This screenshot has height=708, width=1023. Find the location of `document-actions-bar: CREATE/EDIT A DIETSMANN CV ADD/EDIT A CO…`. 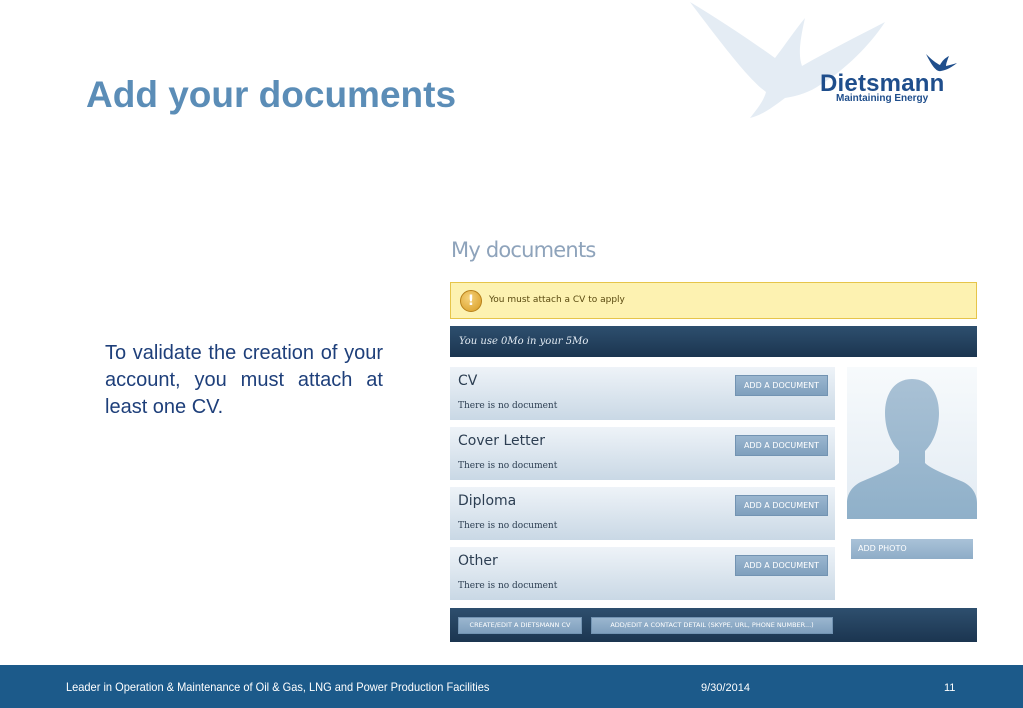

document-actions-bar: CREATE/EDIT A DIETSMANN CV ADD/EDIT A CO… is located at coordinates (713, 625).